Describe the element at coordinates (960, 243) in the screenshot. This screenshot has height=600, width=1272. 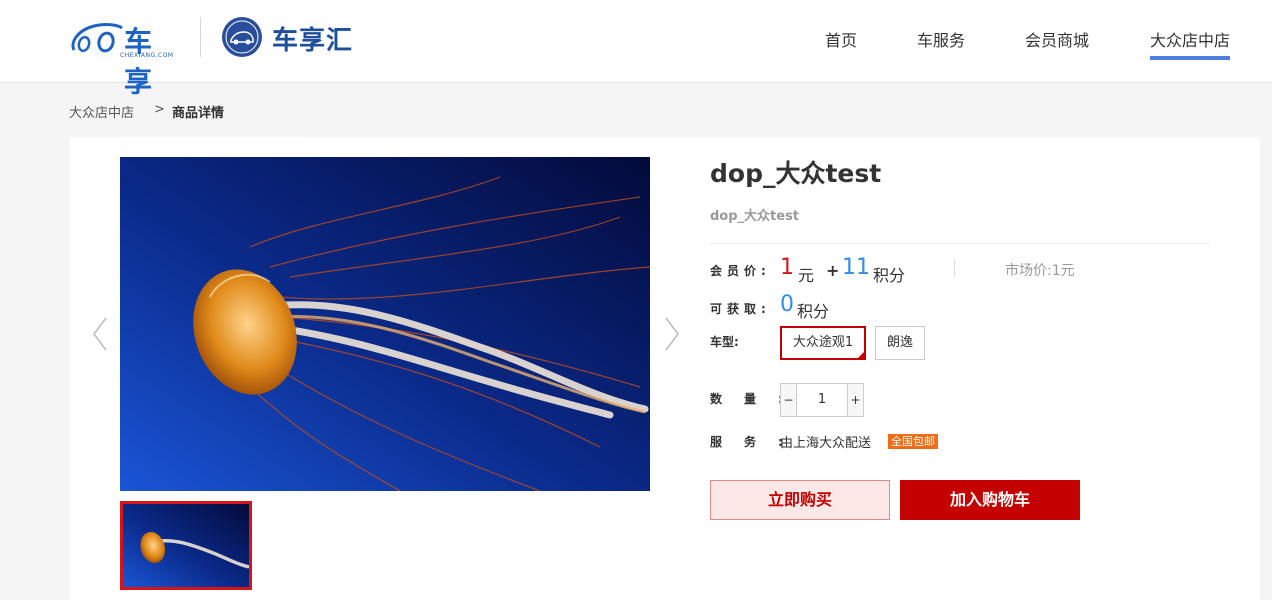
I see `info-divider` at that location.